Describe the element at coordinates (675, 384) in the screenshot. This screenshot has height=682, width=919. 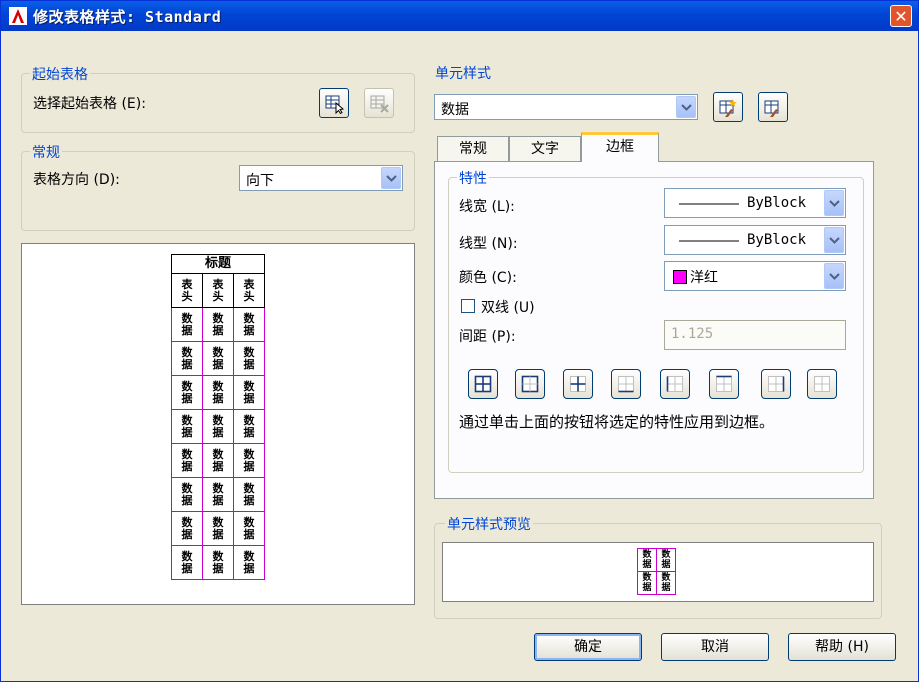
I see `left-border-button` at that location.